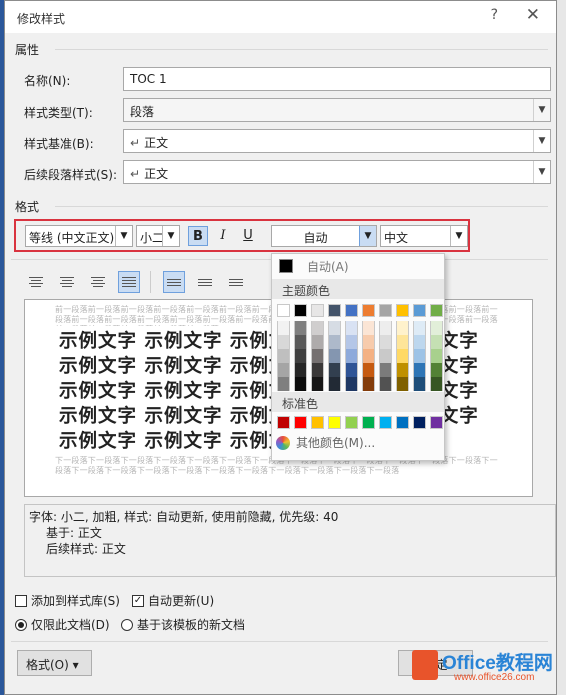  What do you see at coordinates (494, 677) in the screenshot?
I see `watermark-url: www.office26.com` at bounding box center [494, 677].